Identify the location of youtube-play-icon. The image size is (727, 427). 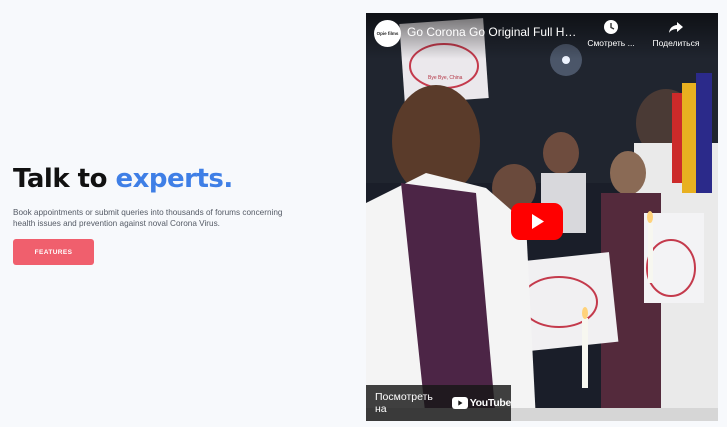
(459, 403).